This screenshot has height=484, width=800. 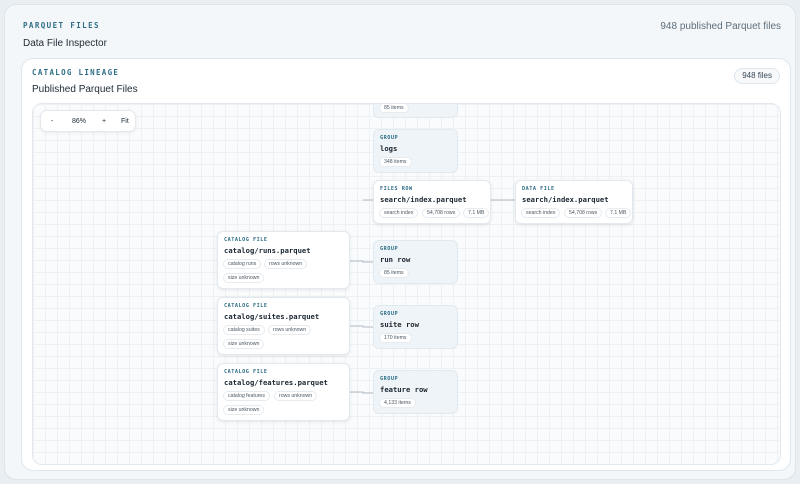 I want to click on node-name: catalog/suites.parquet, so click(x=272, y=316).